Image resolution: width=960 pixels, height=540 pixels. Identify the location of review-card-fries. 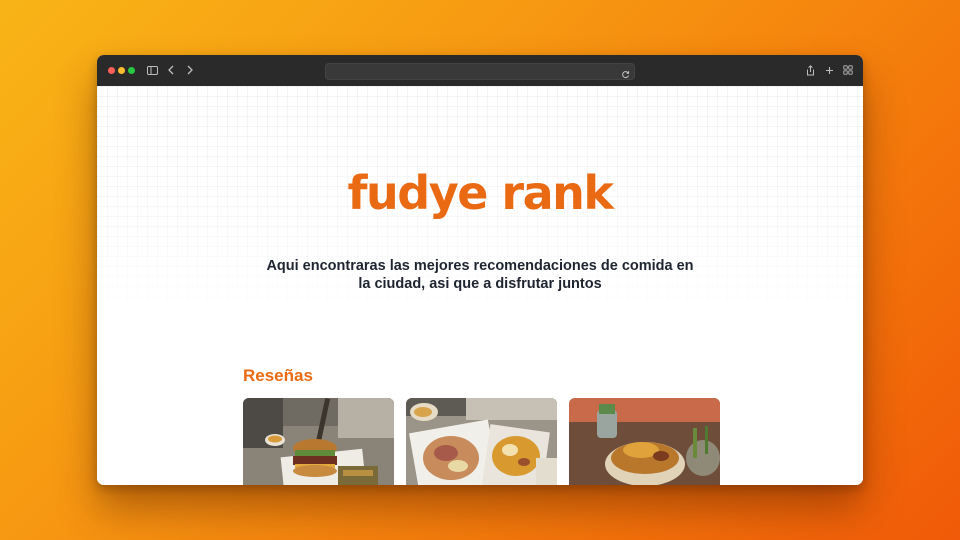
(481, 441).